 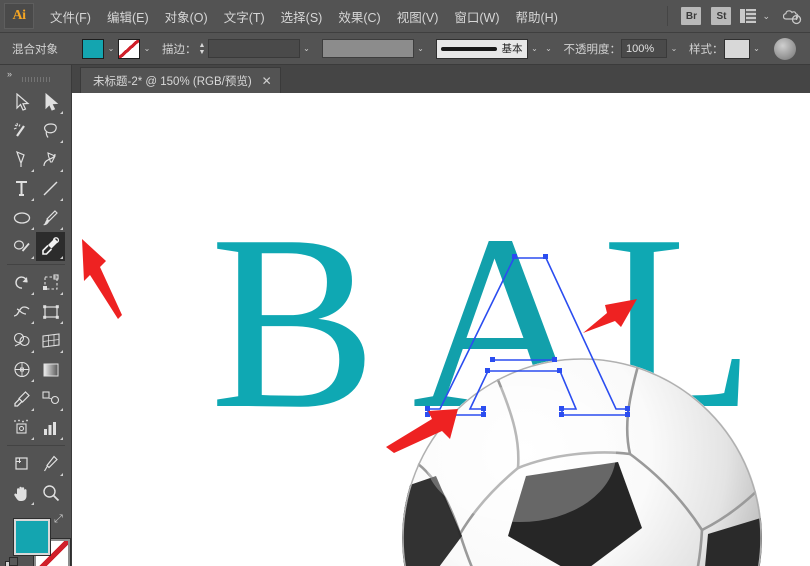 What do you see at coordinates (21, 492) in the screenshot?
I see `hand-tool` at bounding box center [21, 492].